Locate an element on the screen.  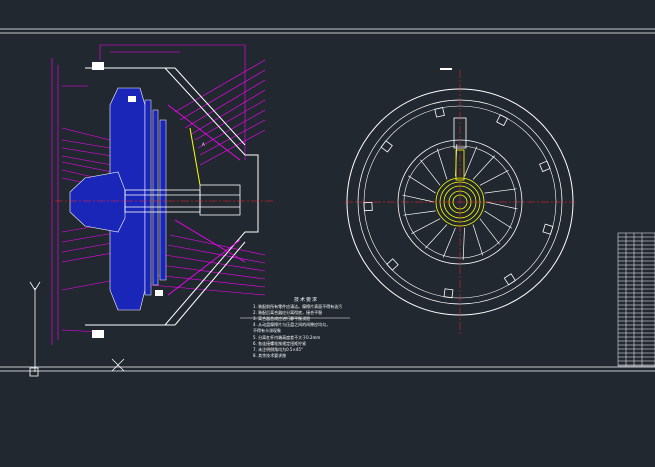
technical-requirements-title: 技术要求 is located at coordinates (305, 300).